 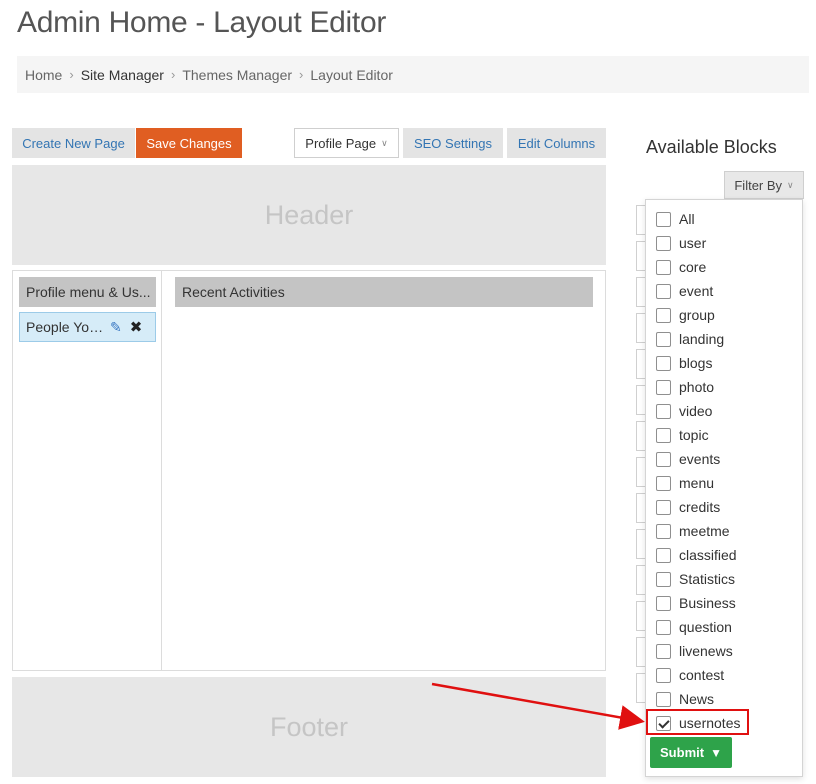 What do you see at coordinates (710, 723) in the screenshot?
I see `filter-option-label: usernotes` at bounding box center [710, 723].